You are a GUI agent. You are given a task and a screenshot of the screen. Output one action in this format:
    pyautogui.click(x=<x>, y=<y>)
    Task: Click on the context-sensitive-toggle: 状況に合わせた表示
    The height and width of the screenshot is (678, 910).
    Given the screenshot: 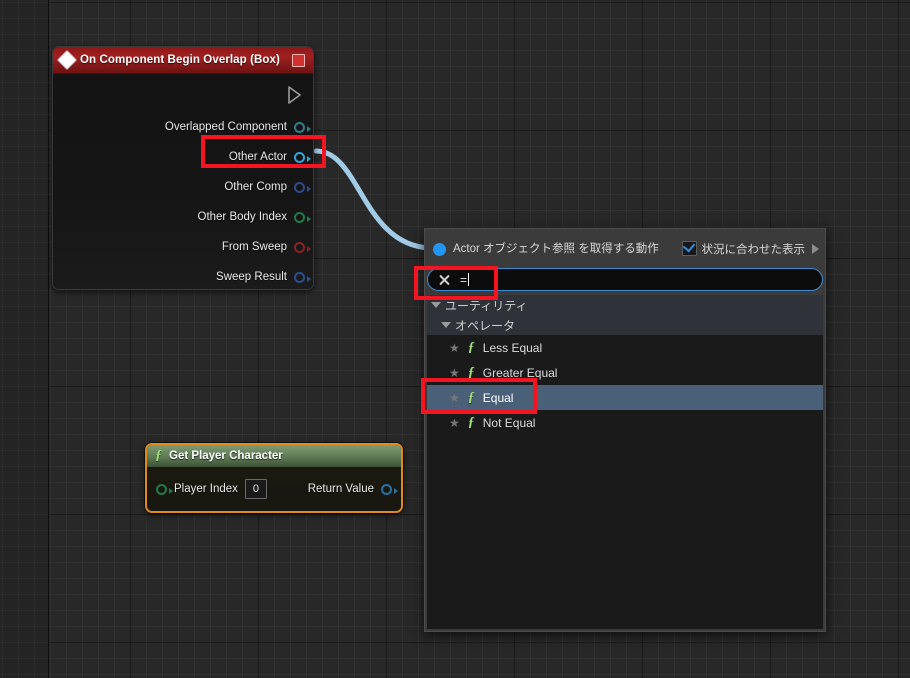 What is the action you would take?
    pyautogui.click(x=750, y=248)
    